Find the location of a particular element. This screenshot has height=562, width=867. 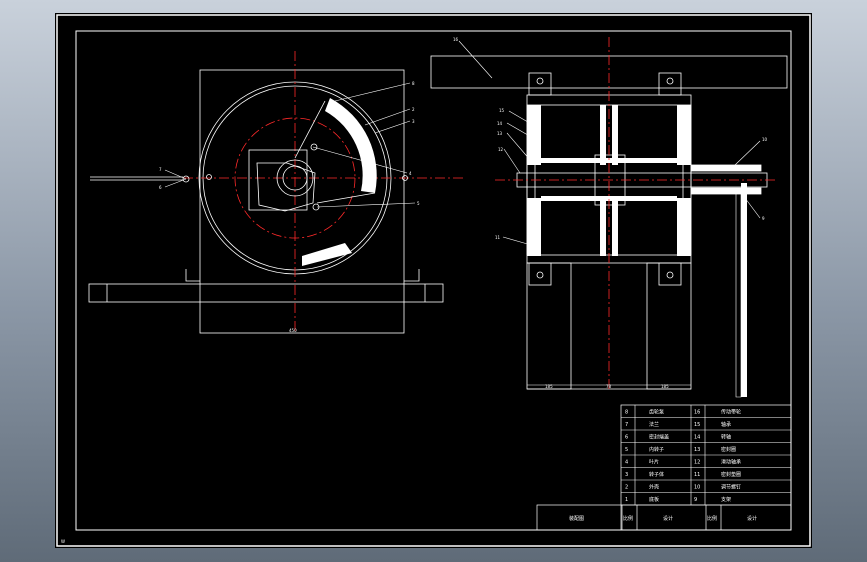

leader-lines-right is located at coordinates (631, 178).